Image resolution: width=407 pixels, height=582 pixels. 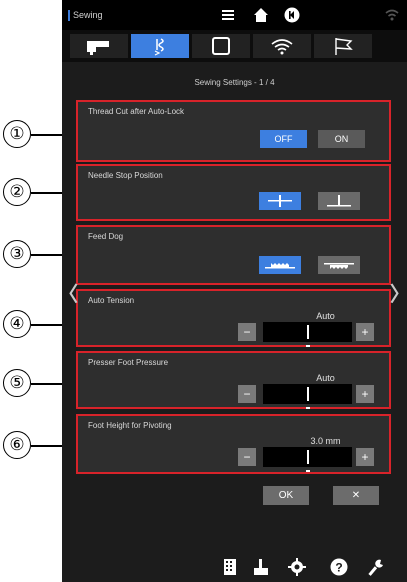 I want to click on presser-foot-value: Auto, so click(x=325, y=378).